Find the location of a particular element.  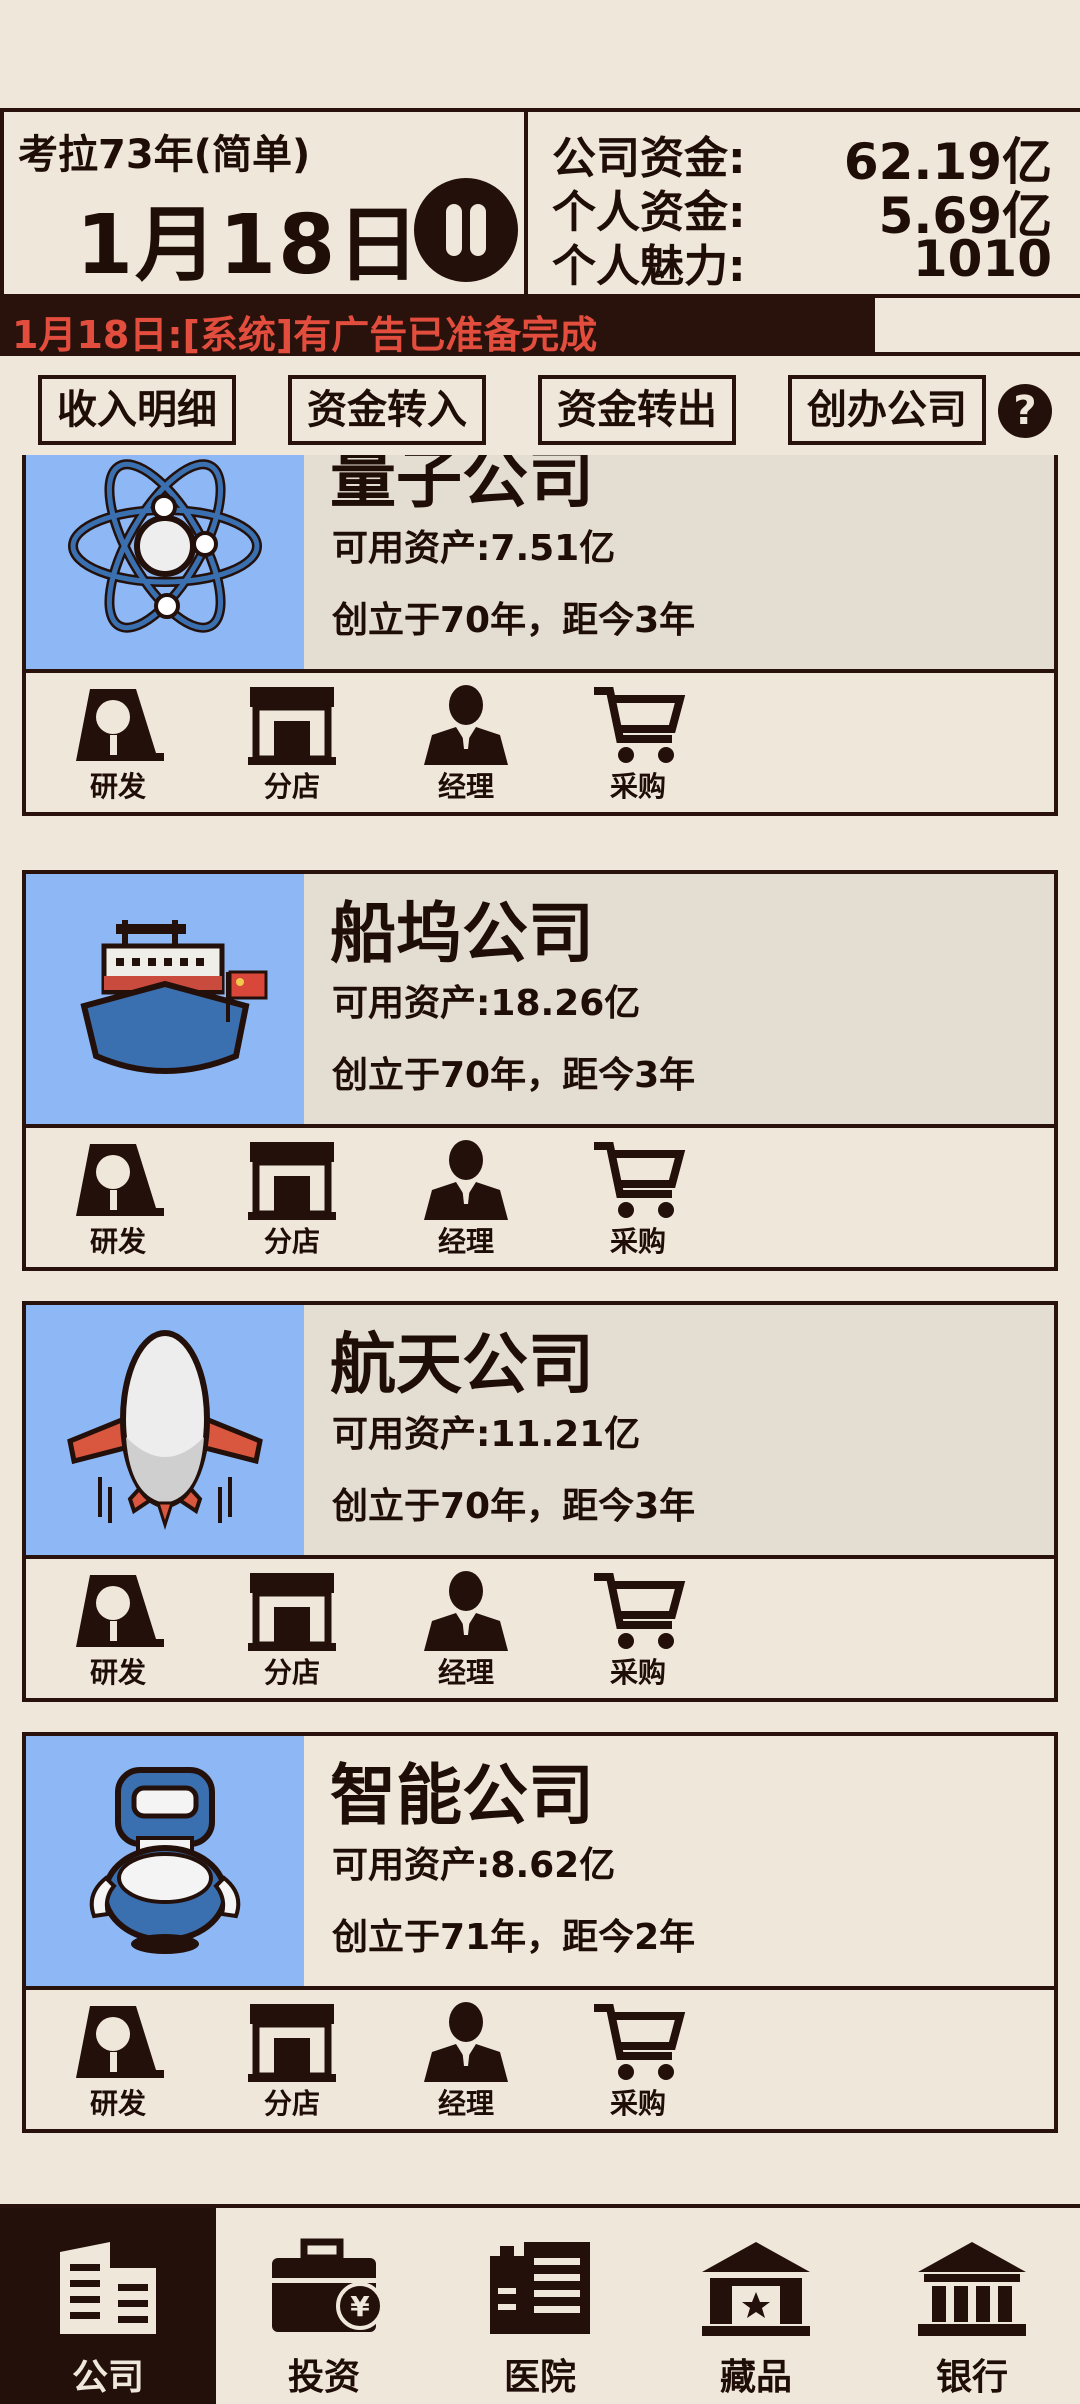

robot-icon is located at coordinates (165, 1862).